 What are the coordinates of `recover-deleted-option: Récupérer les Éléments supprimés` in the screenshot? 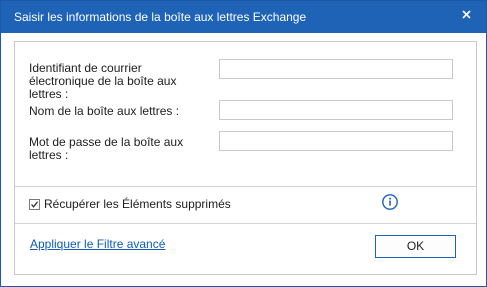 It's located at (130, 204).